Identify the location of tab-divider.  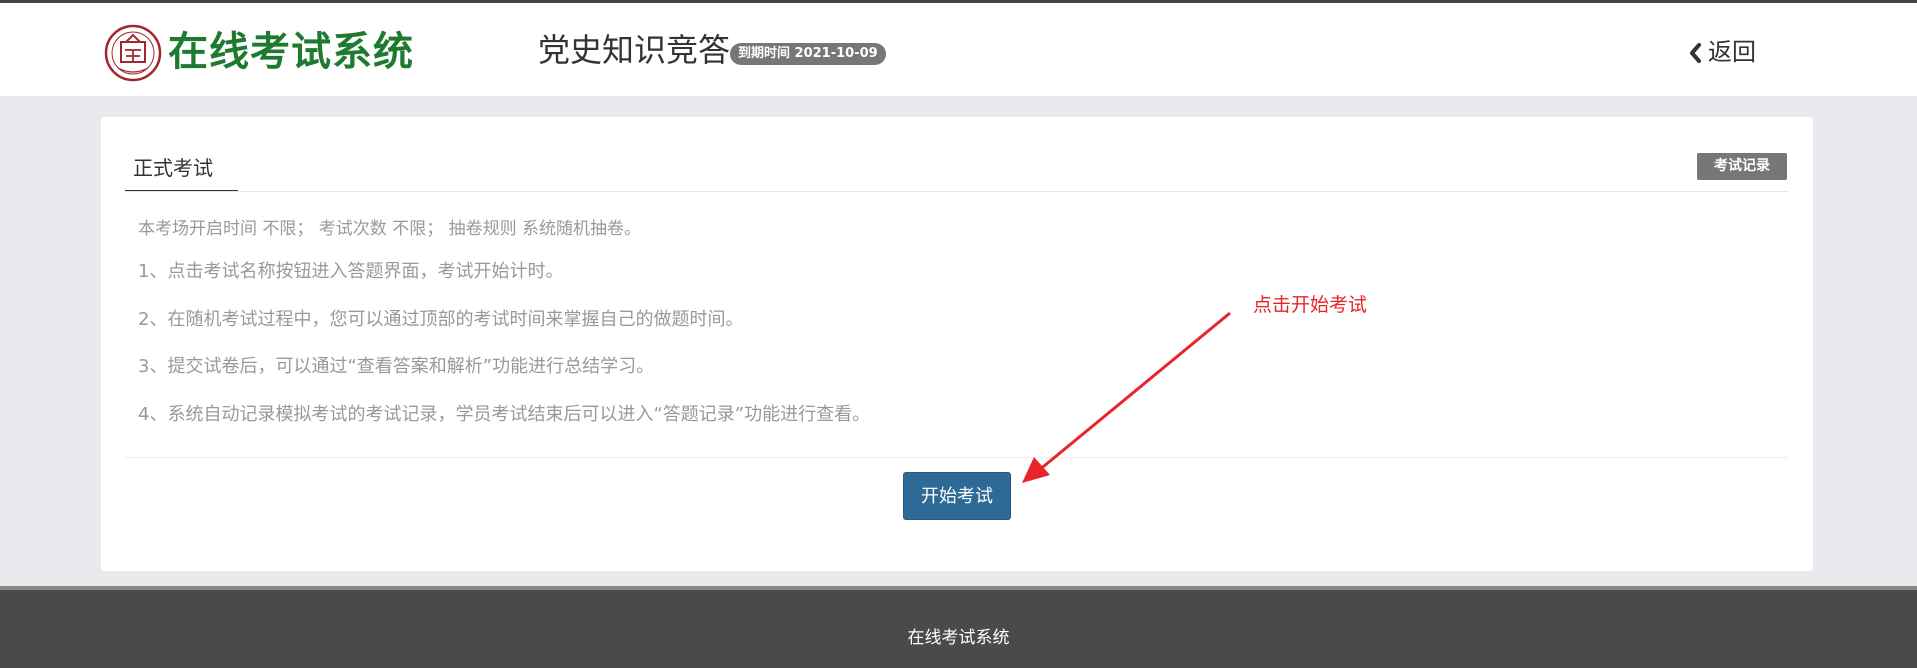
(956, 191).